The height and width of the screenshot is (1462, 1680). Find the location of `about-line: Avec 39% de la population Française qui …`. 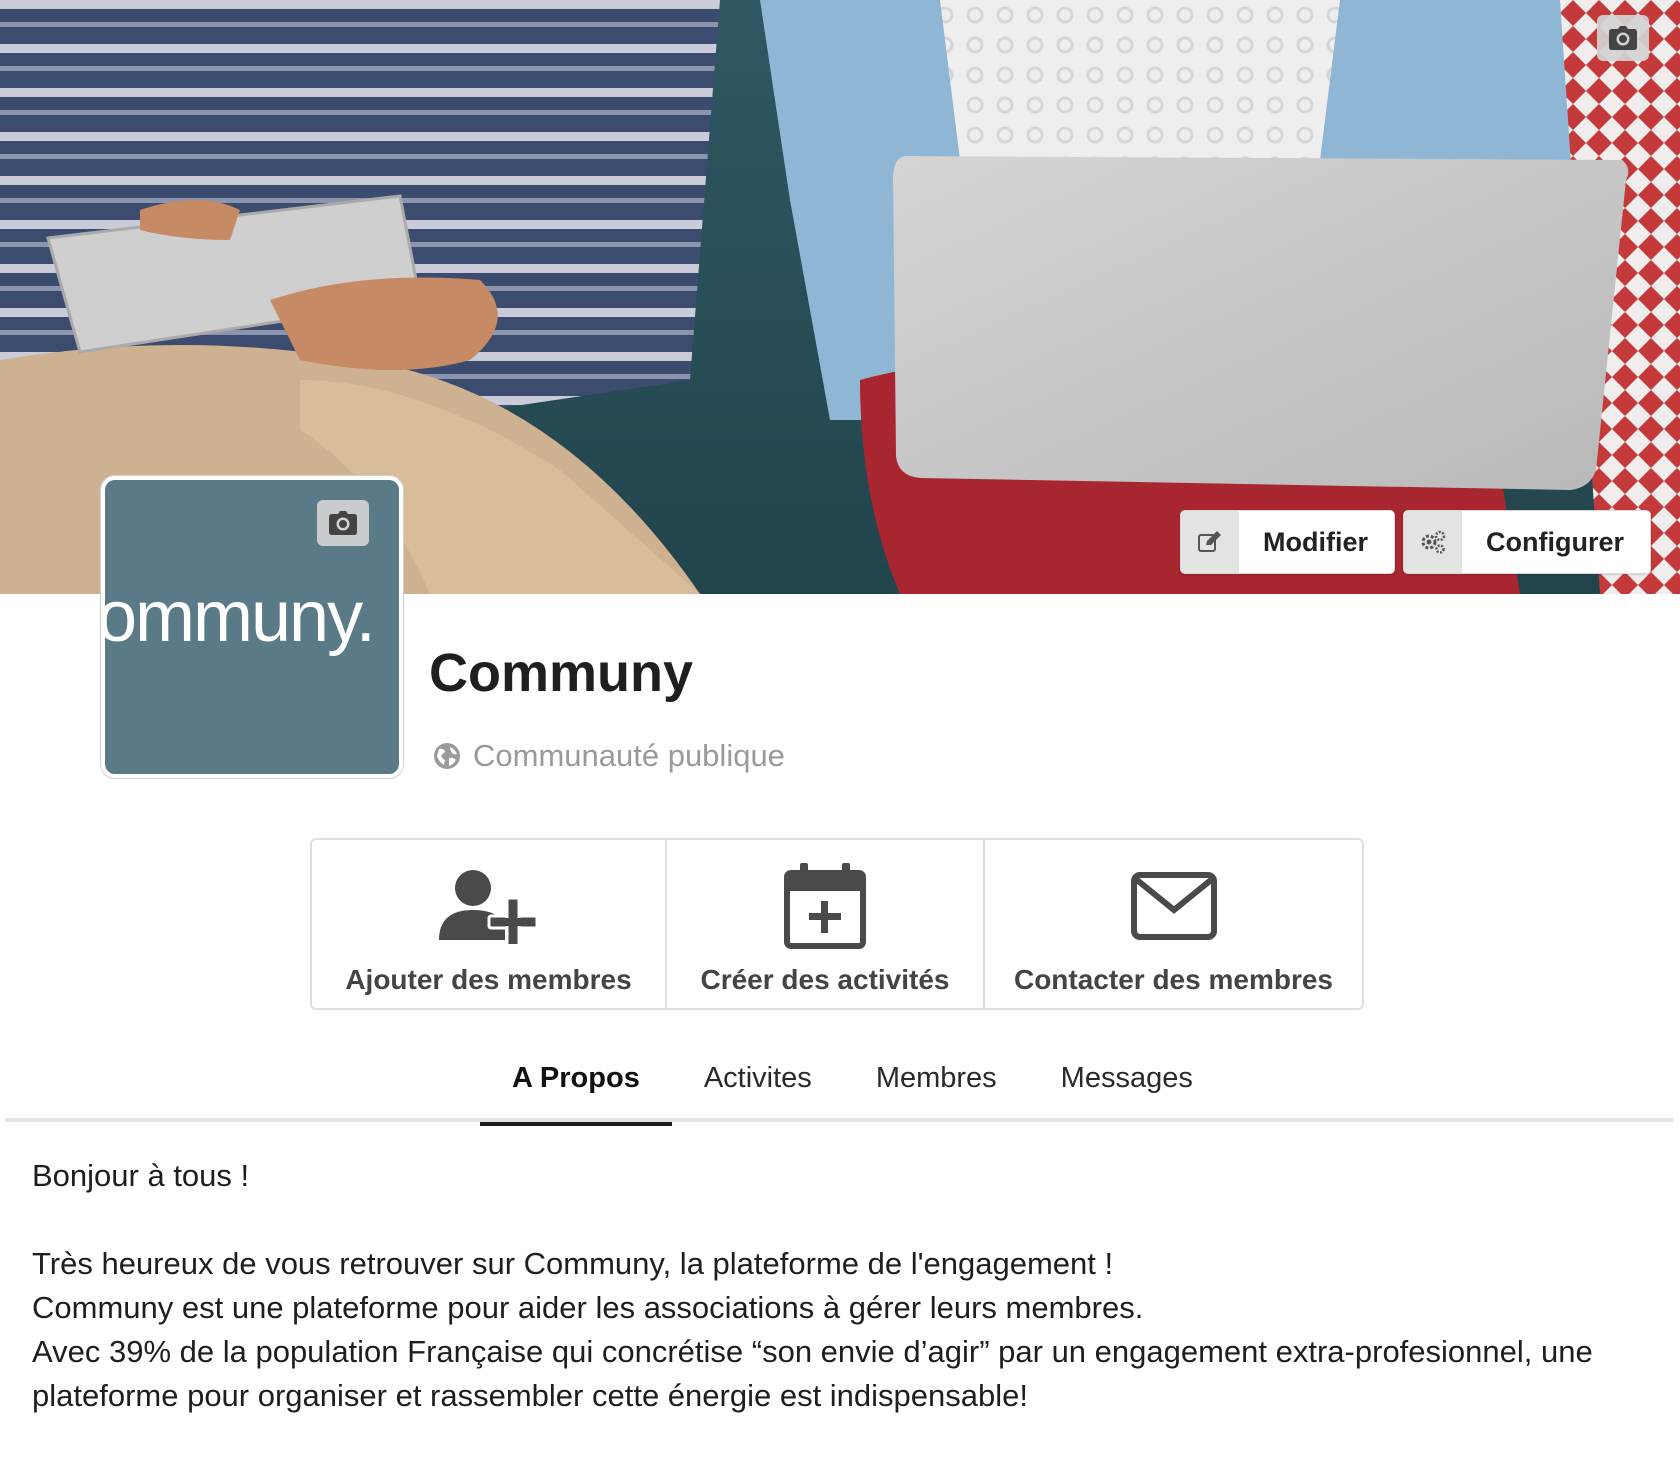

about-line: Avec 39% de la population Française qui … is located at coordinates (812, 1373).